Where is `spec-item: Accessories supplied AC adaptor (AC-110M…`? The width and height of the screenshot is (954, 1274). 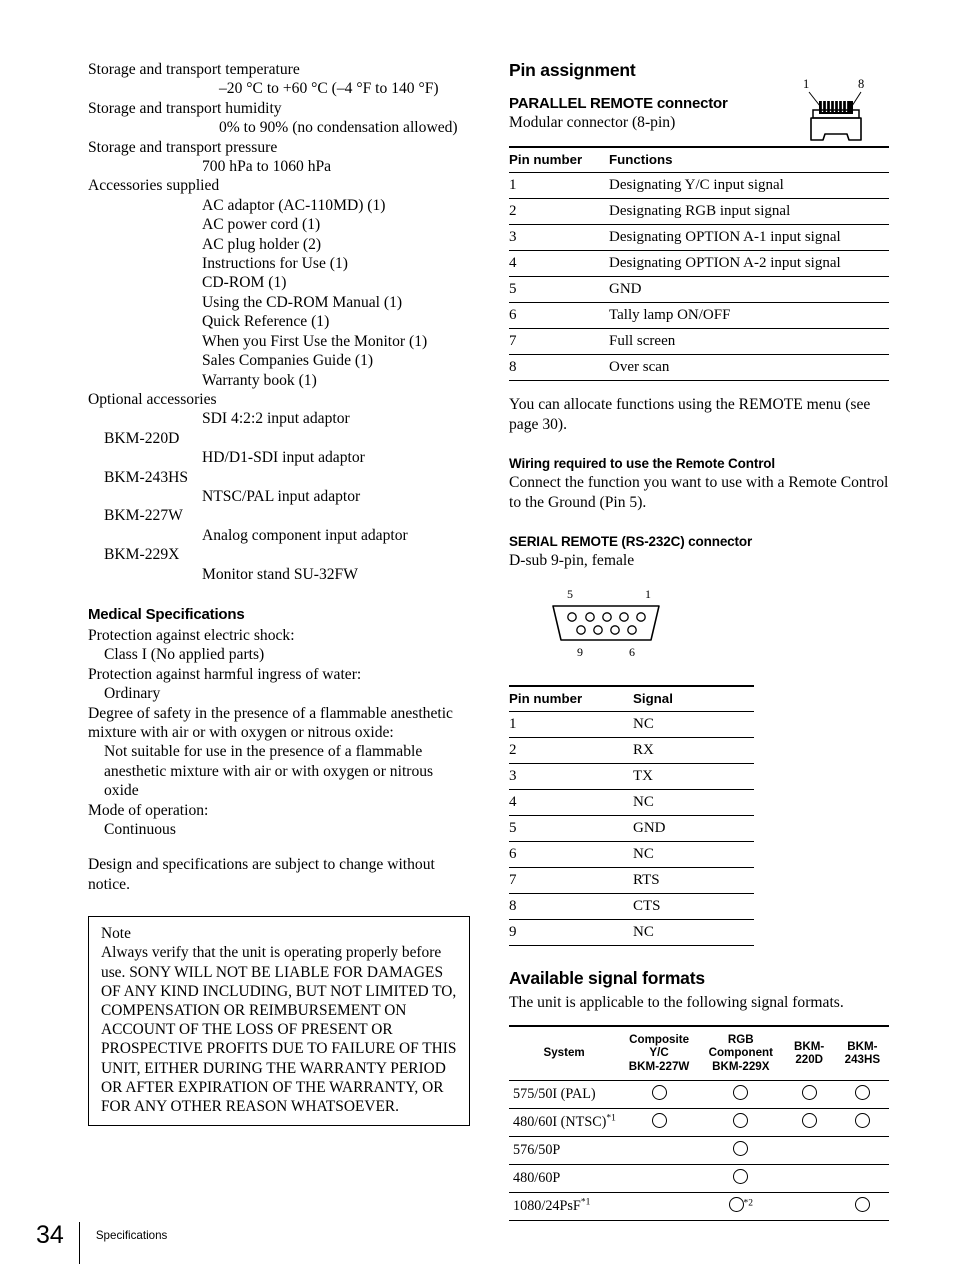
spec-item: Accessories supplied AC adaptor (AC-110M… is located at coordinates (279, 282).